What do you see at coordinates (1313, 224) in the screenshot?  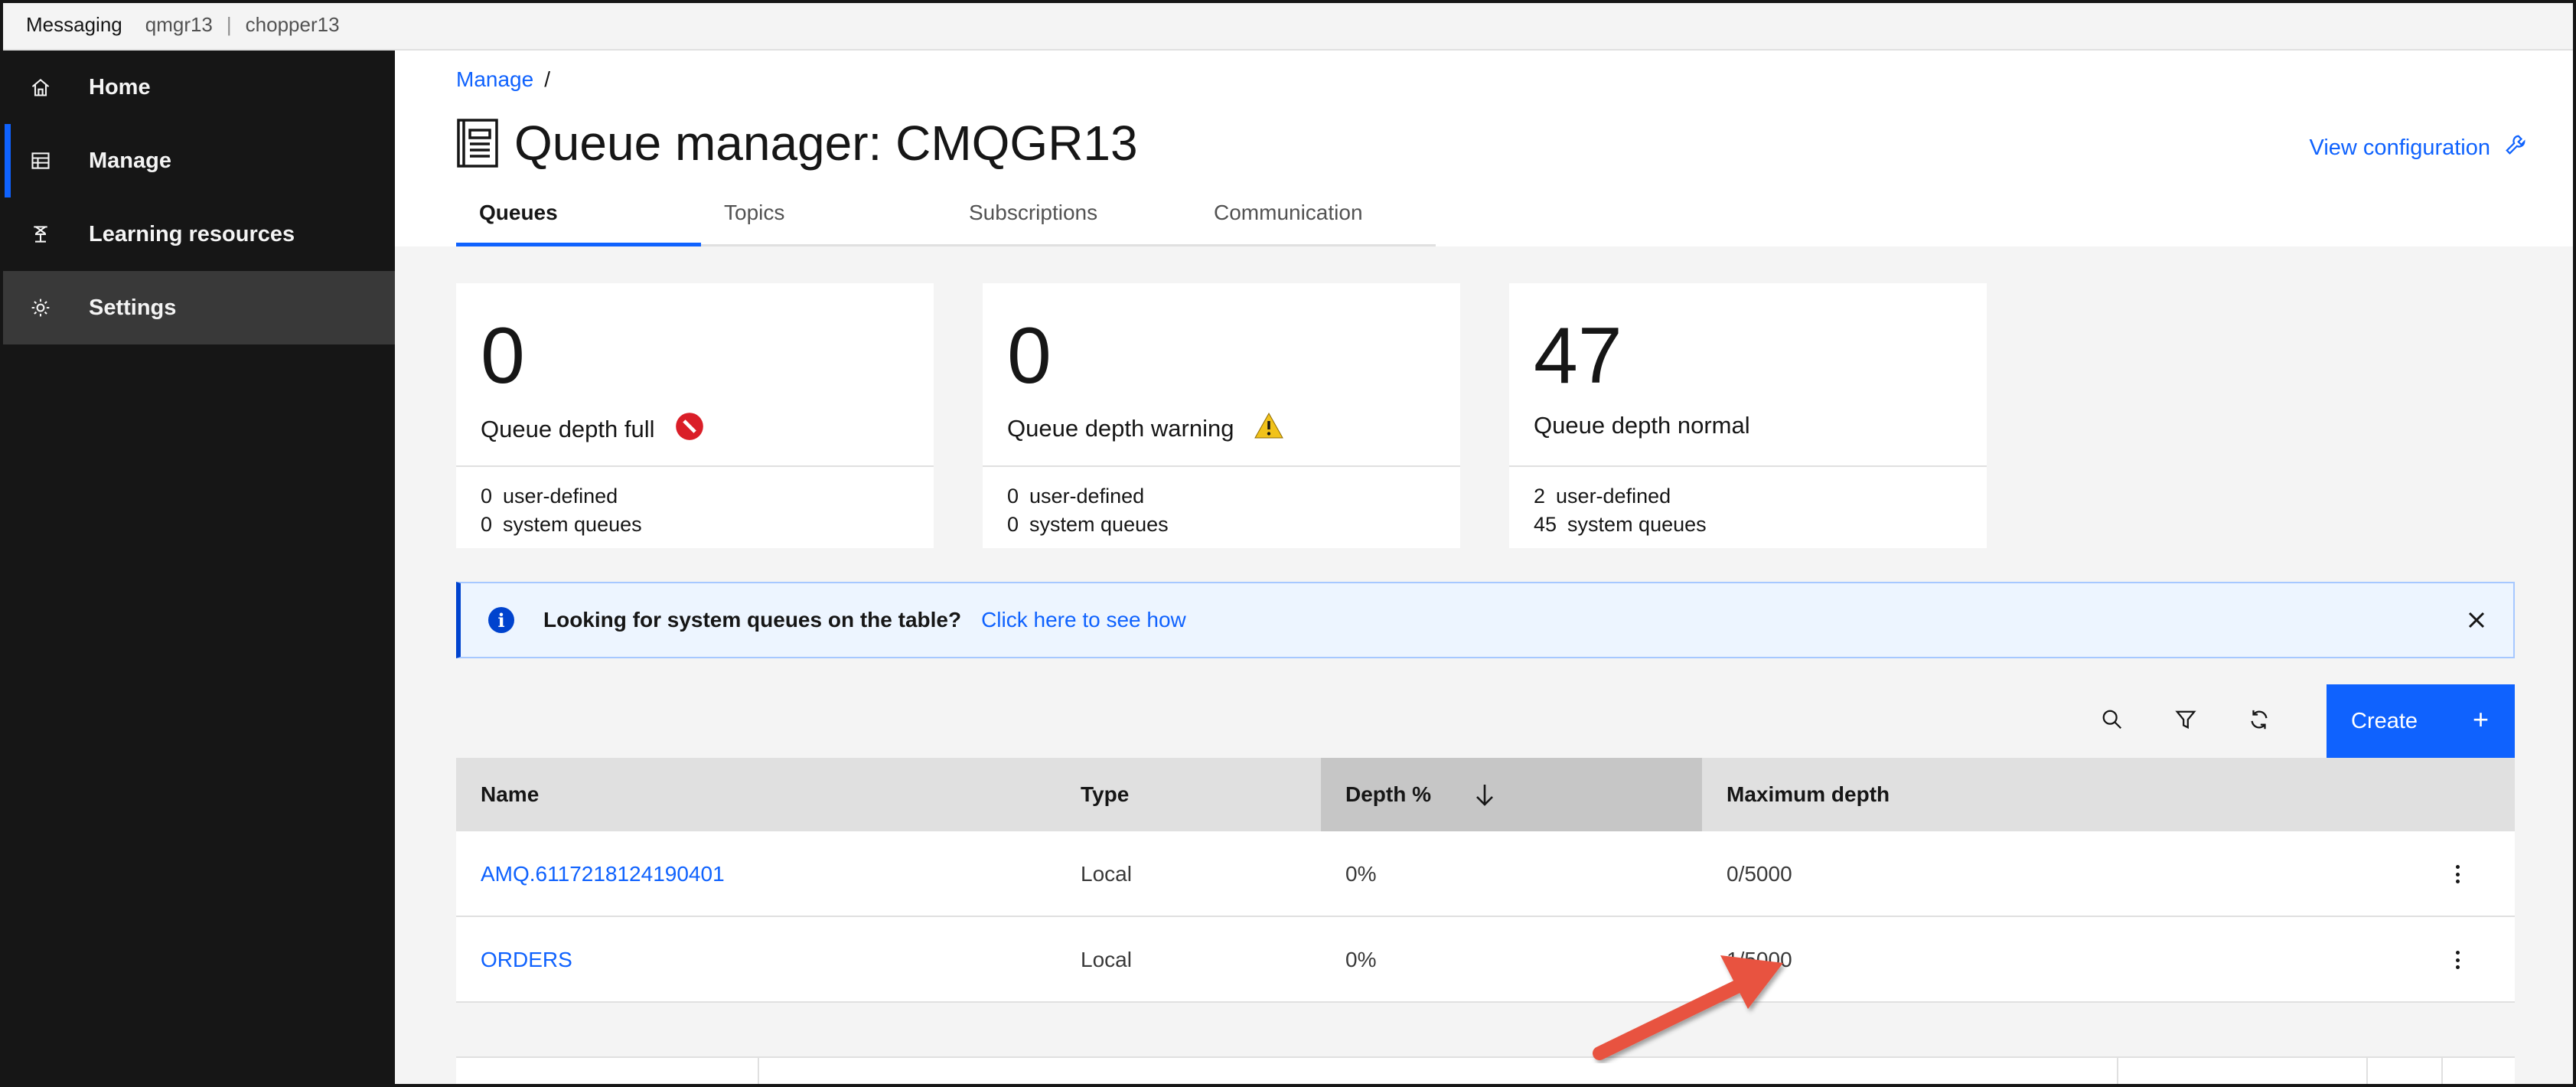 I see `tab-communication: Communication` at bounding box center [1313, 224].